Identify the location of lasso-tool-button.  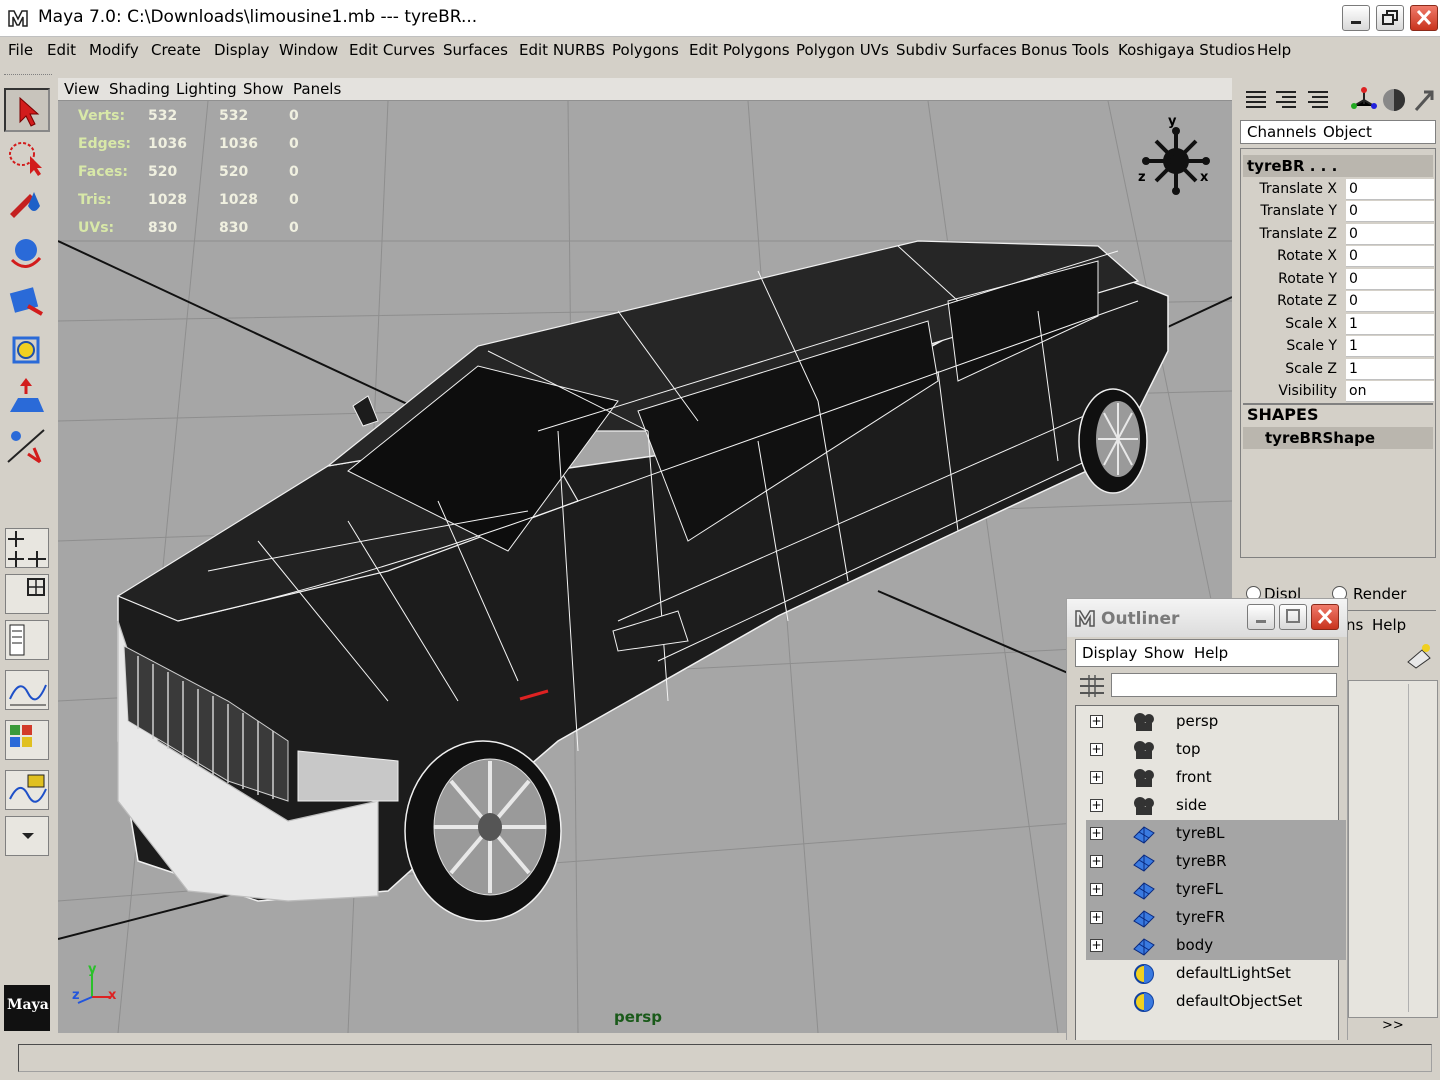
(27, 158).